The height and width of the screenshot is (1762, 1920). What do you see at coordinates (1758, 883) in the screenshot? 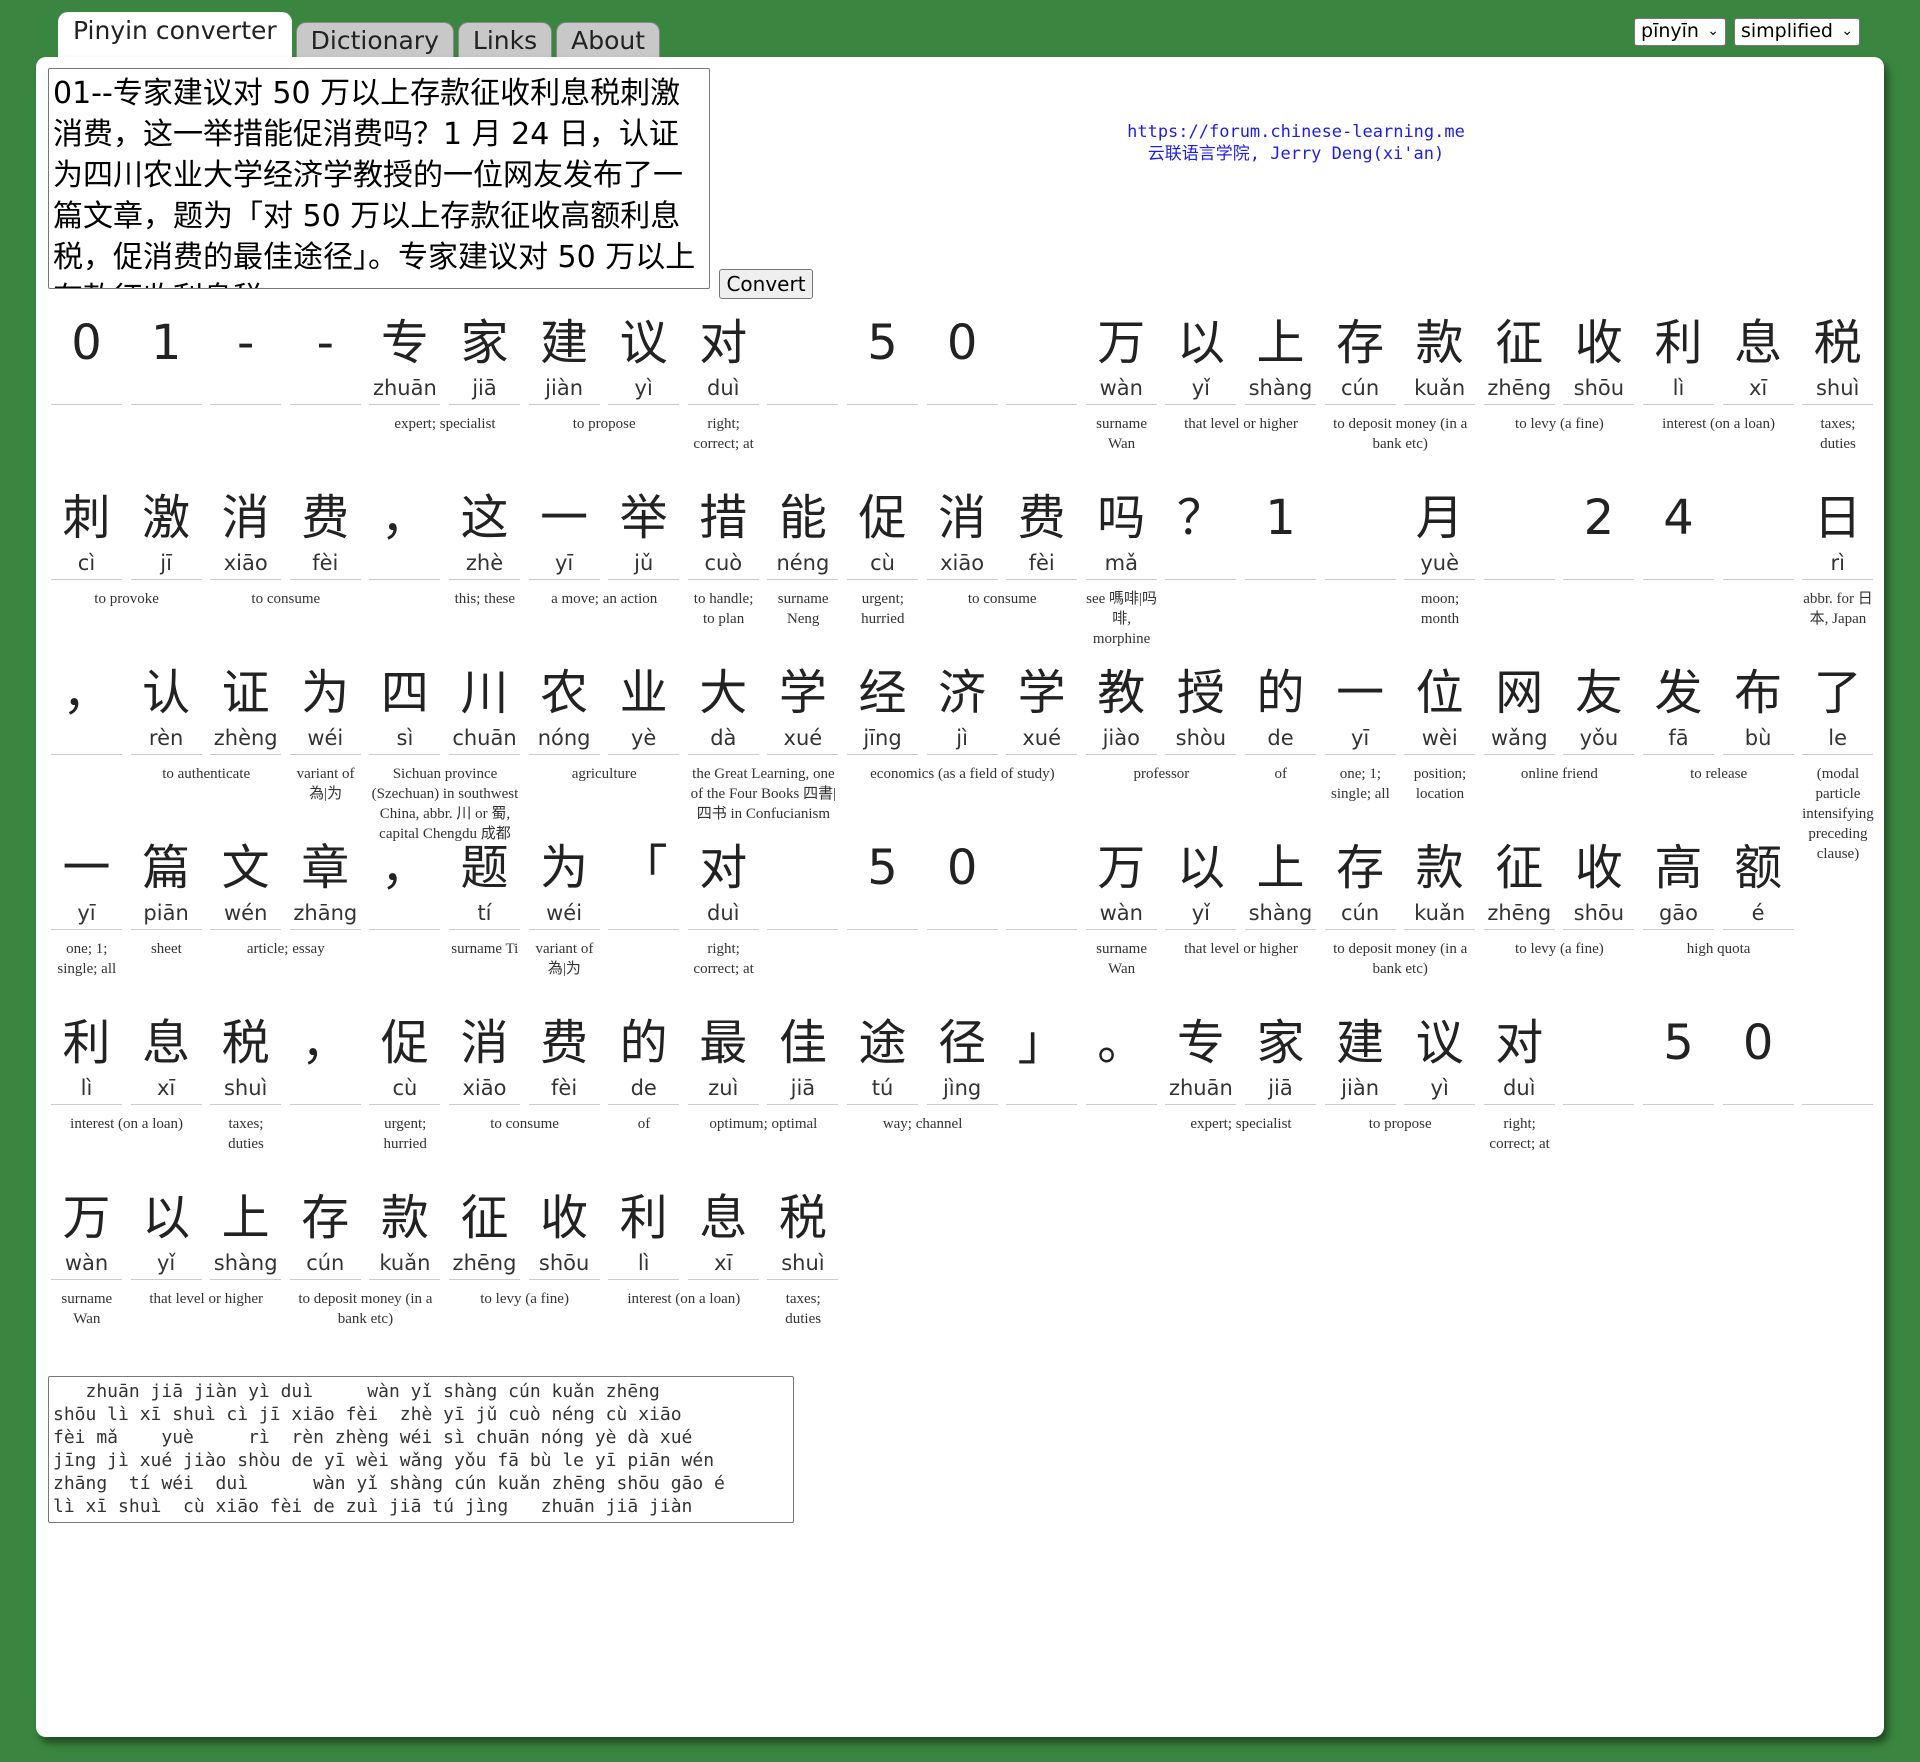
I see `char-cell: 额é` at bounding box center [1758, 883].